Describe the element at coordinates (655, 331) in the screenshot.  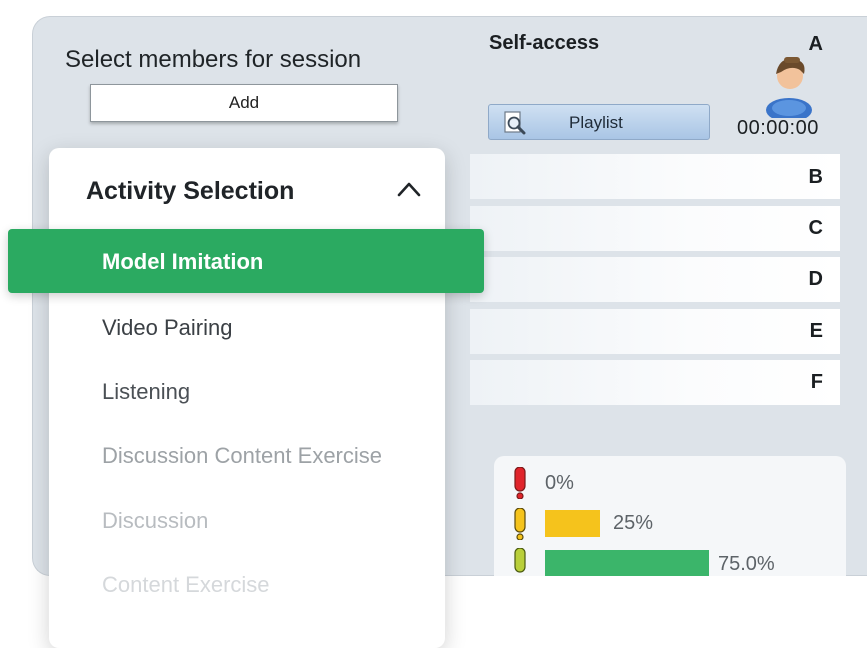
I see `row-e-slot` at that location.